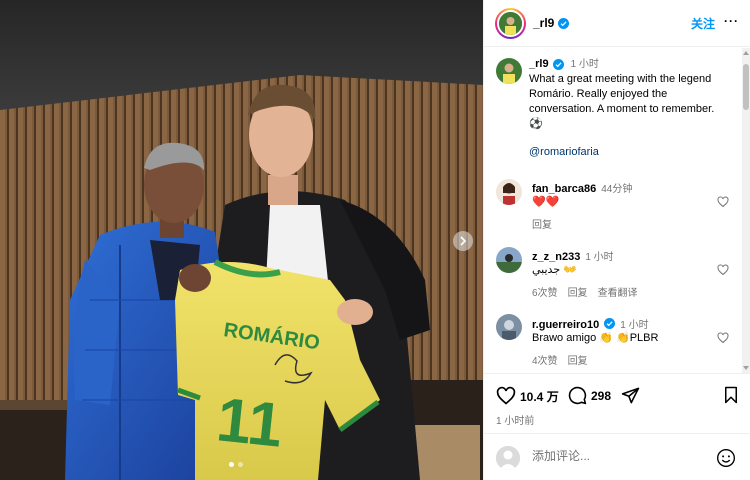 Image resolution: width=750 pixels, height=480 pixels. What do you see at coordinates (617, 189) in the screenshot?
I see `comment-time: 44分钟` at bounding box center [617, 189].